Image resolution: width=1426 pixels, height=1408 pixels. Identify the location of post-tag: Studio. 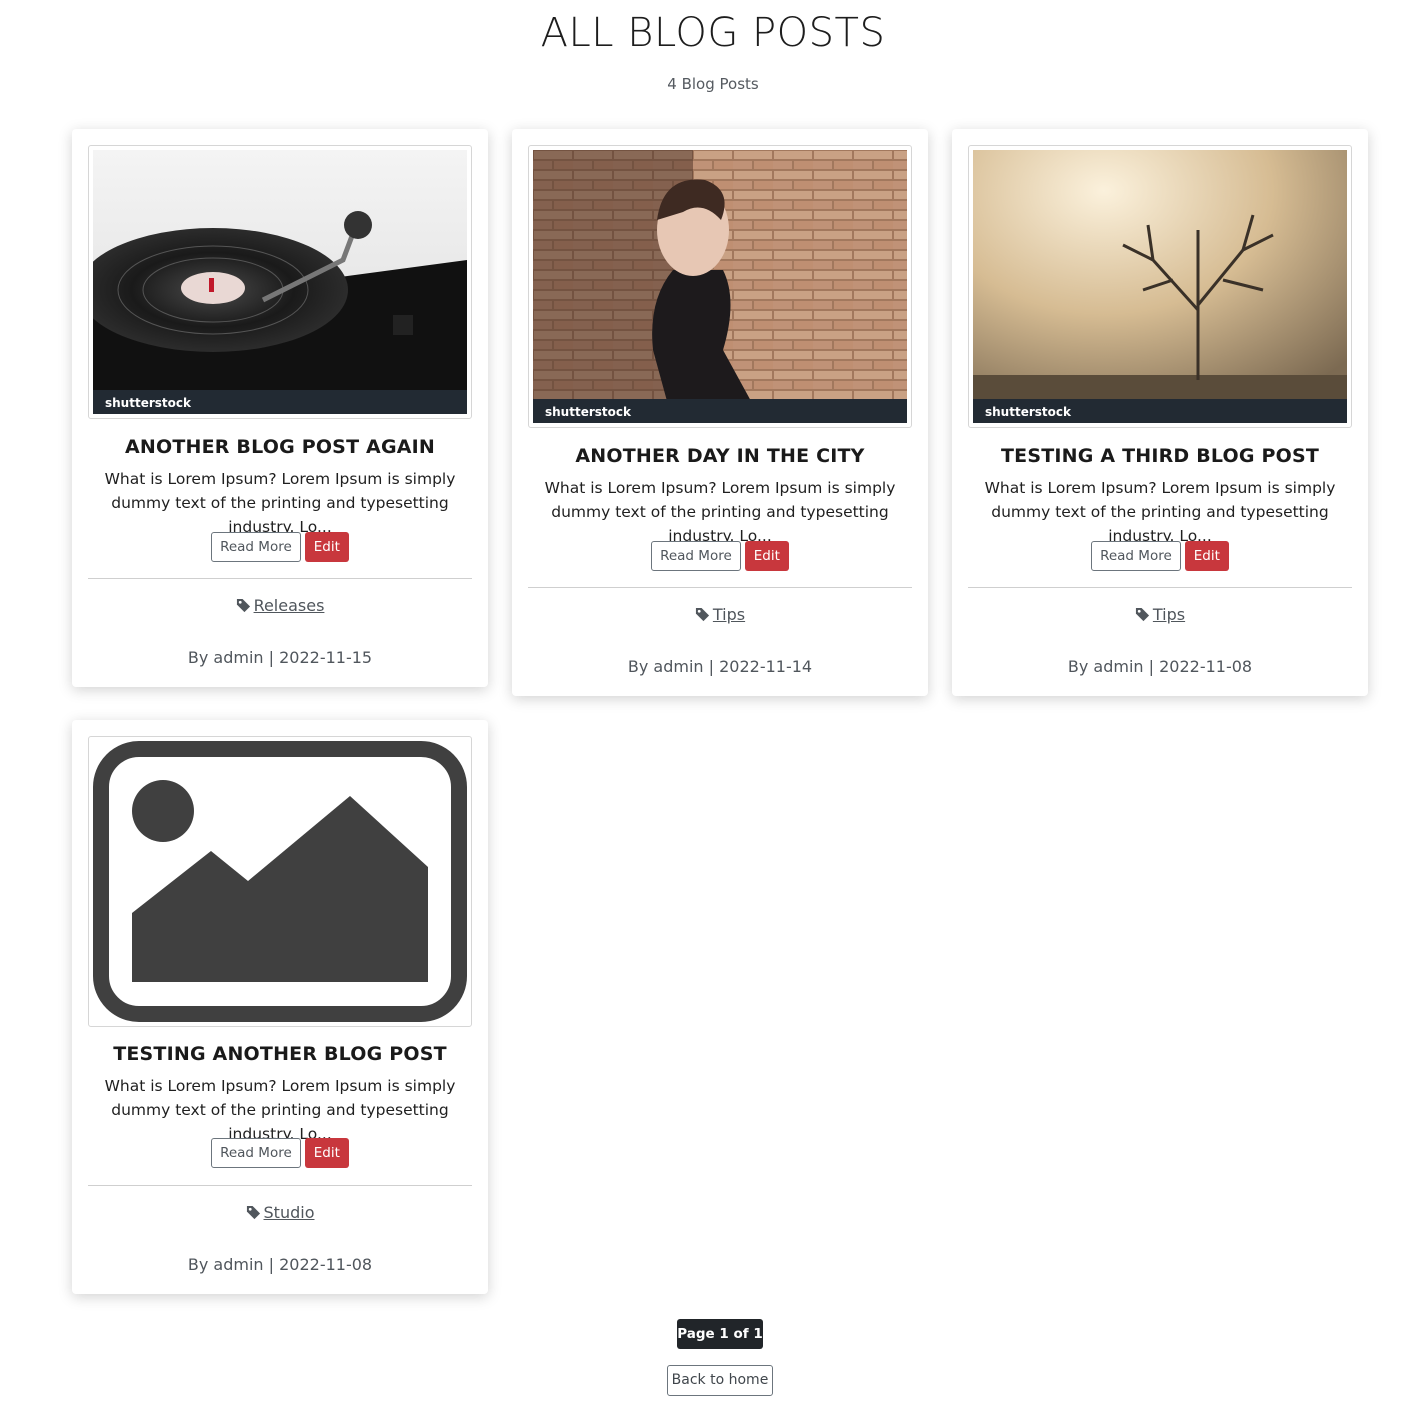
(280, 1212).